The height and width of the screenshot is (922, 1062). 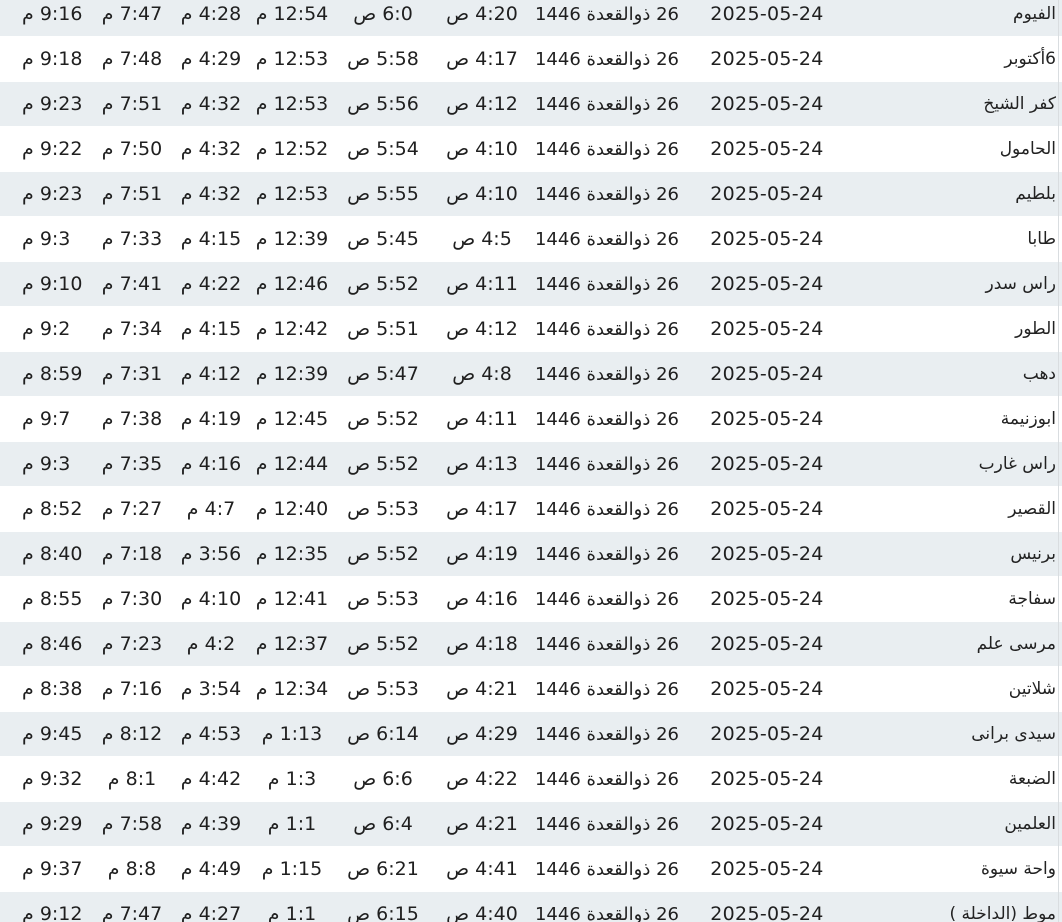 What do you see at coordinates (211, 824) in the screenshot?
I see `asr-time-cell: 4:39 م` at bounding box center [211, 824].